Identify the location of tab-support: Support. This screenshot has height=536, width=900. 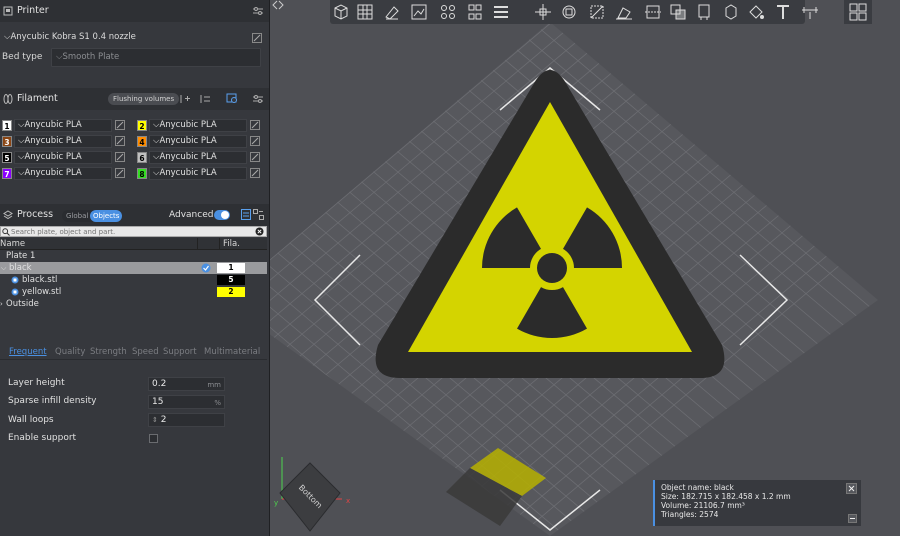
(180, 352).